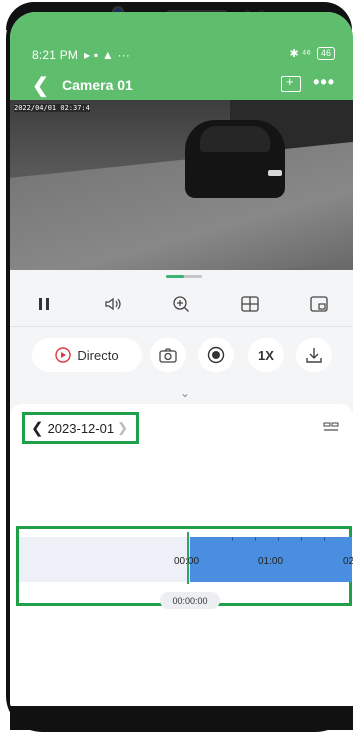  I want to click on pause-icon, so click(44, 304).